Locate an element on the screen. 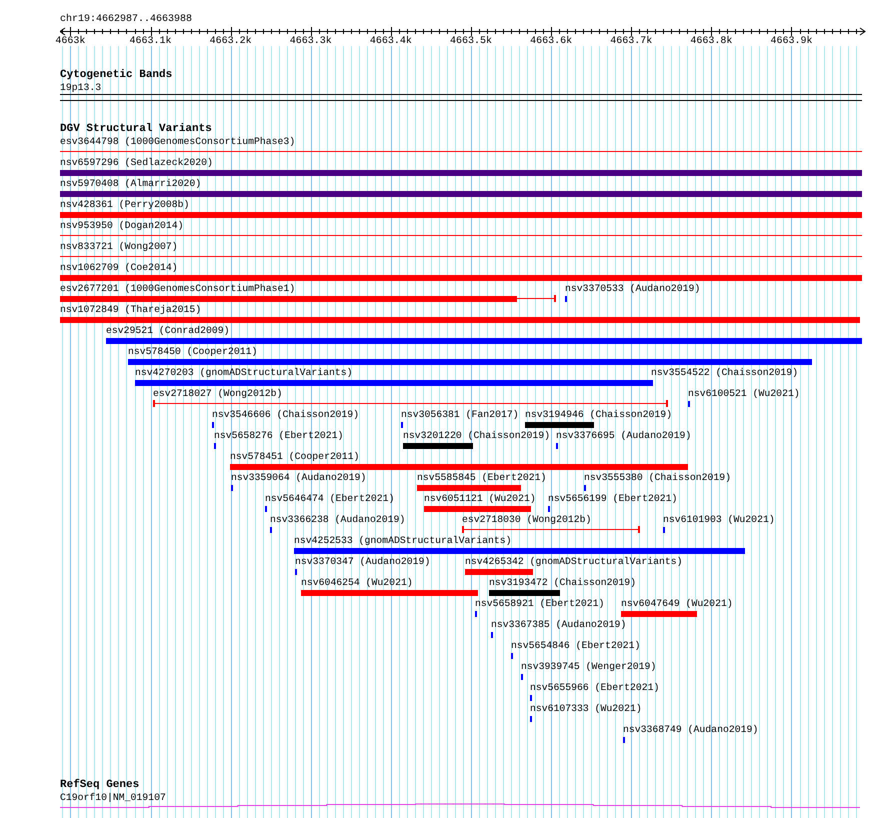 The height and width of the screenshot is (818, 890). feature-label: nsv3366238 (Audano2019) is located at coordinates (338, 519).